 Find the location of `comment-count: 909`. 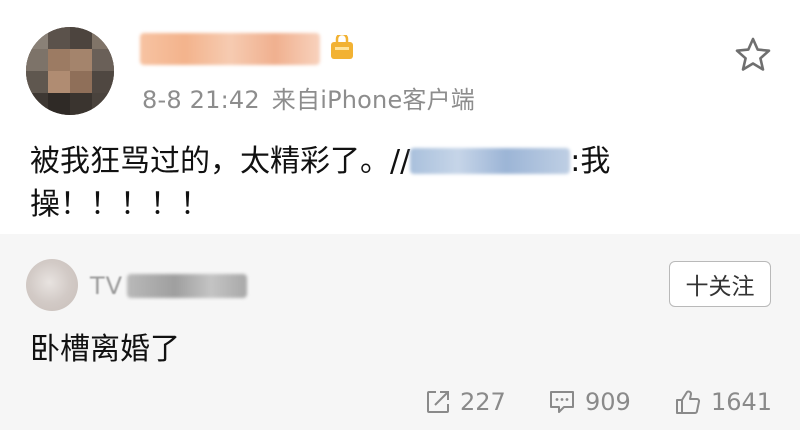

comment-count: 909 is located at coordinates (608, 402).